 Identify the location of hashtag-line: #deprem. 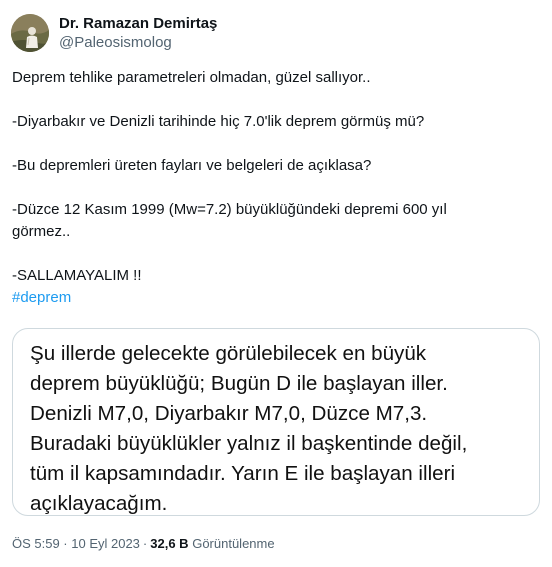
(276, 298).